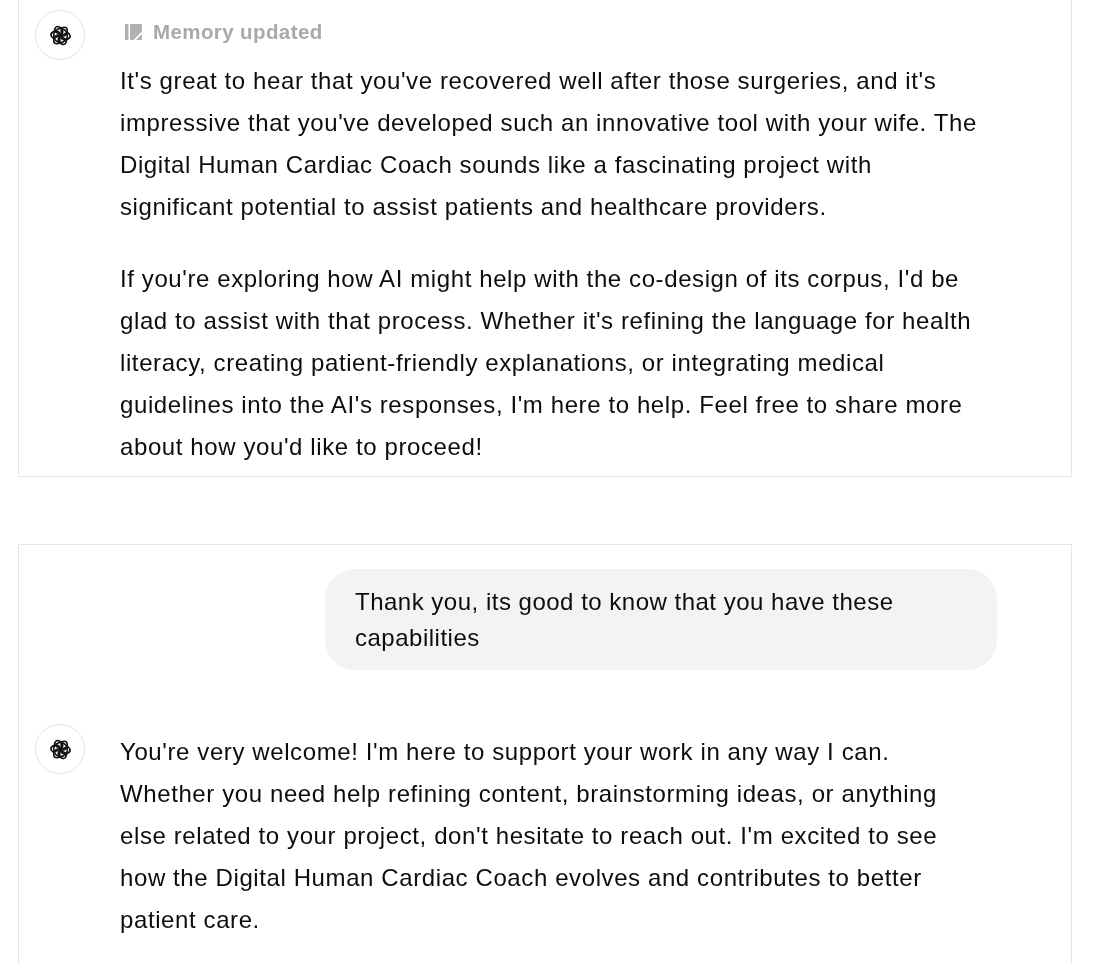 The height and width of the screenshot is (964, 1094). What do you see at coordinates (549, 144) in the screenshot?
I see `message-paragraph: It's great to hear that you've recovered well after those surgeries, and it's impressive that you've developed such an innovative tool with your wife. The Digital Human Cardiac Coach sounds like a fascinating project with significant potential to assist patients and healthcare providers.` at bounding box center [549, 144].